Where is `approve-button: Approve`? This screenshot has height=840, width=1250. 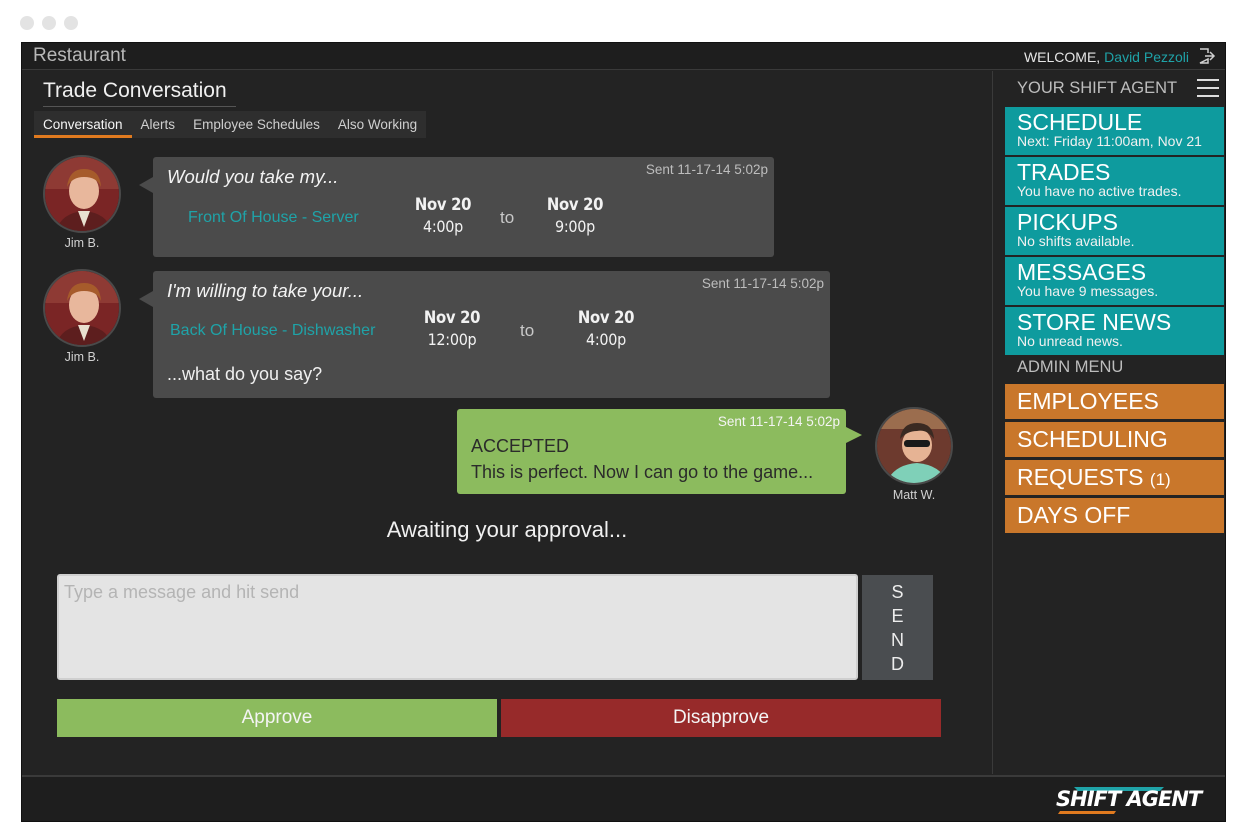
approve-button: Approve is located at coordinates (277, 718).